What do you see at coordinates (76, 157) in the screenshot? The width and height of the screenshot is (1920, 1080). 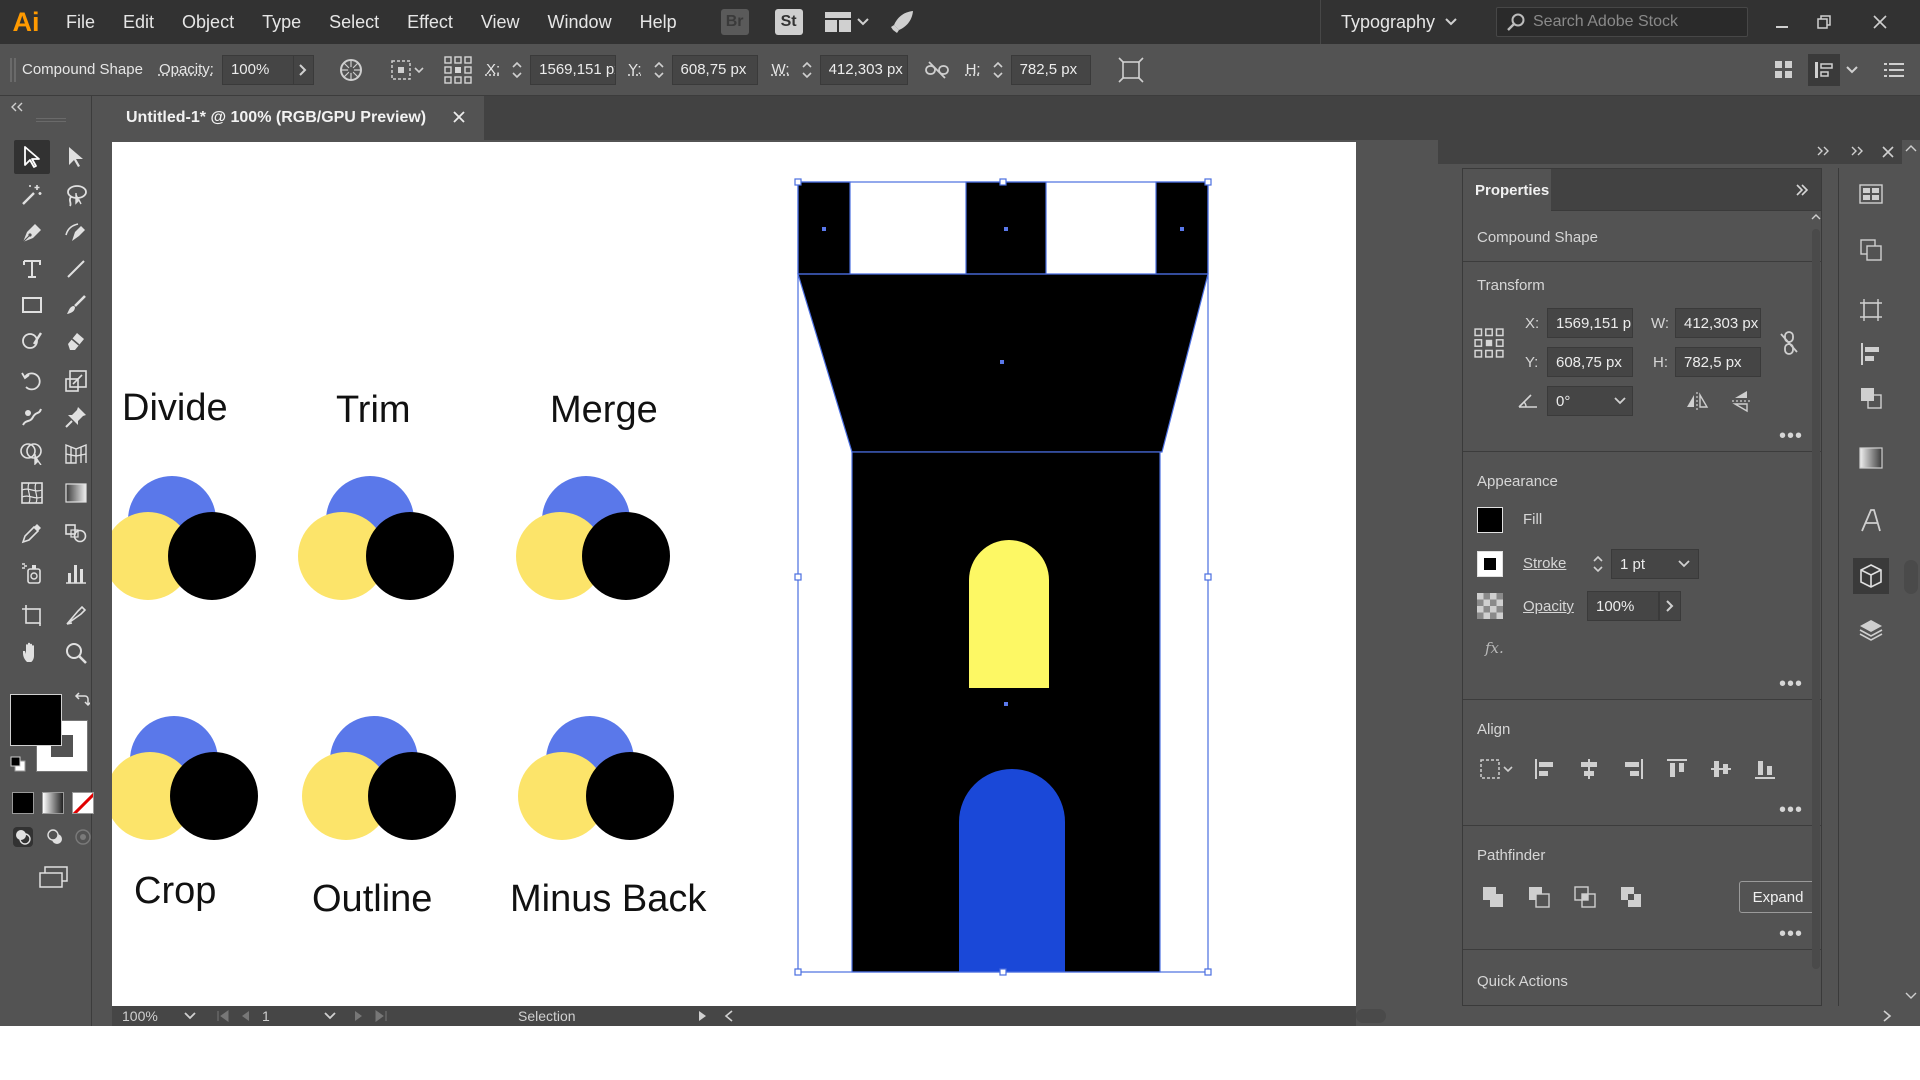 I see `direct-selection-tool` at bounding box center [76, 157].